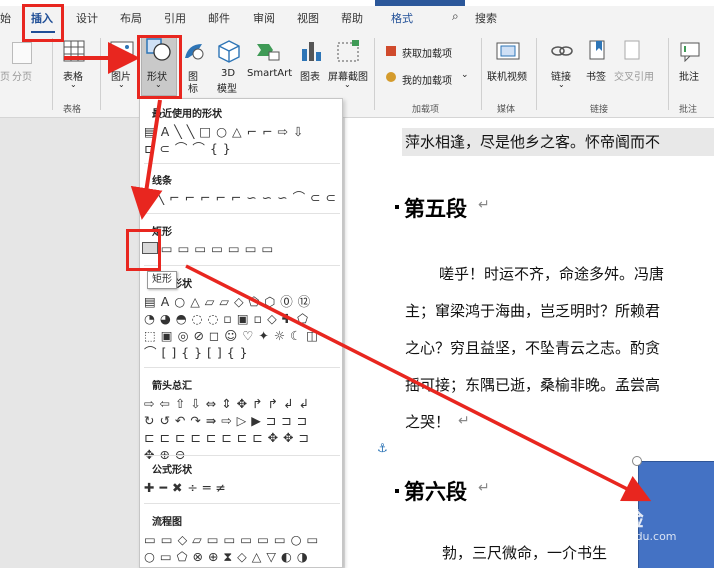 This screenshot has height=568, width=714. I want to click on watermark-url: jingyan.baidu.com, so click(626, 536).